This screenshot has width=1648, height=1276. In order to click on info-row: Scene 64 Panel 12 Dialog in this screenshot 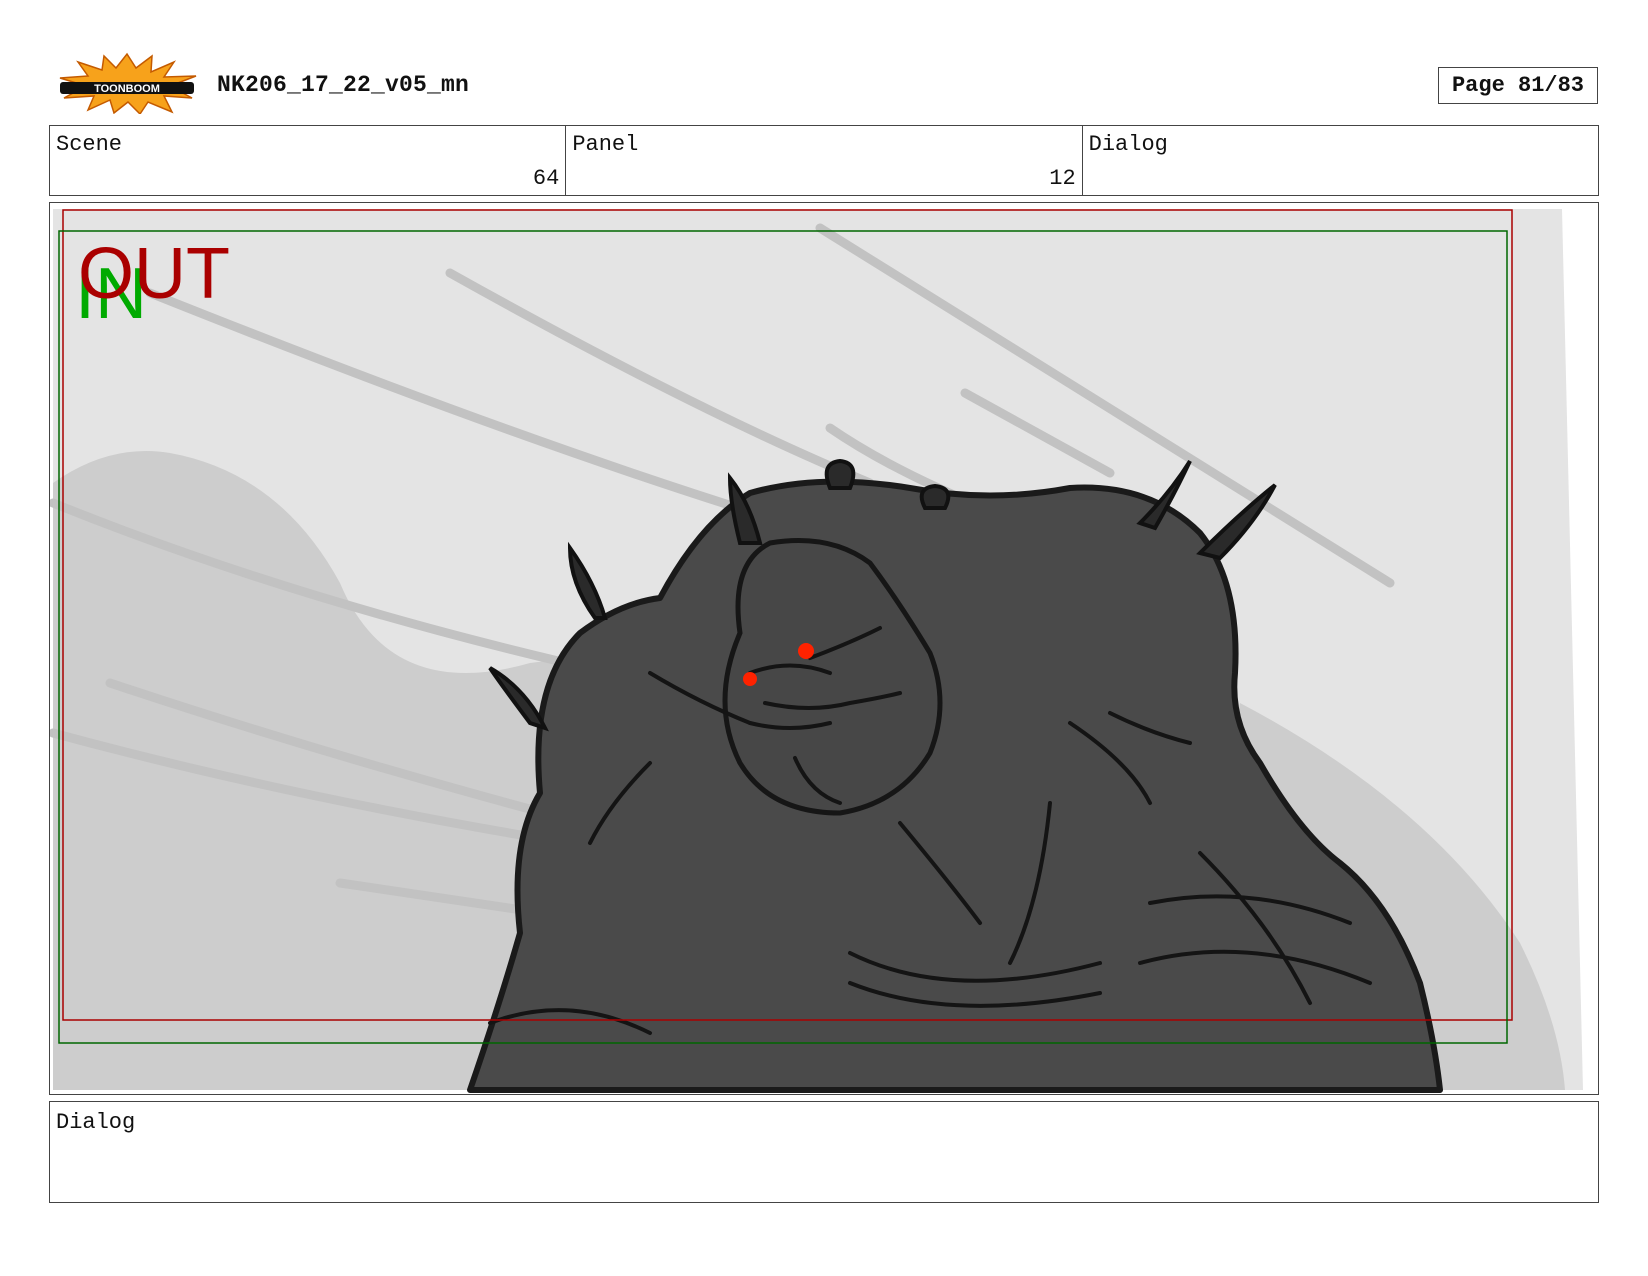, I will do `click(824, 160)`.